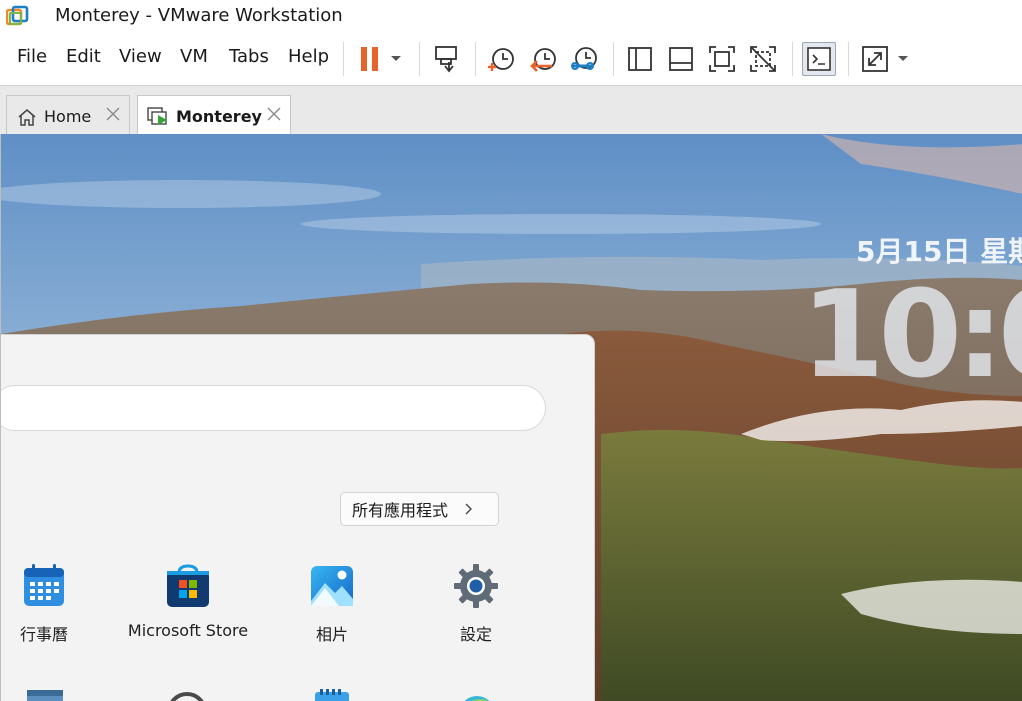 The width and height of the screenshot is (1022, 701). I want to click on start-search-input, so click(273, 408).